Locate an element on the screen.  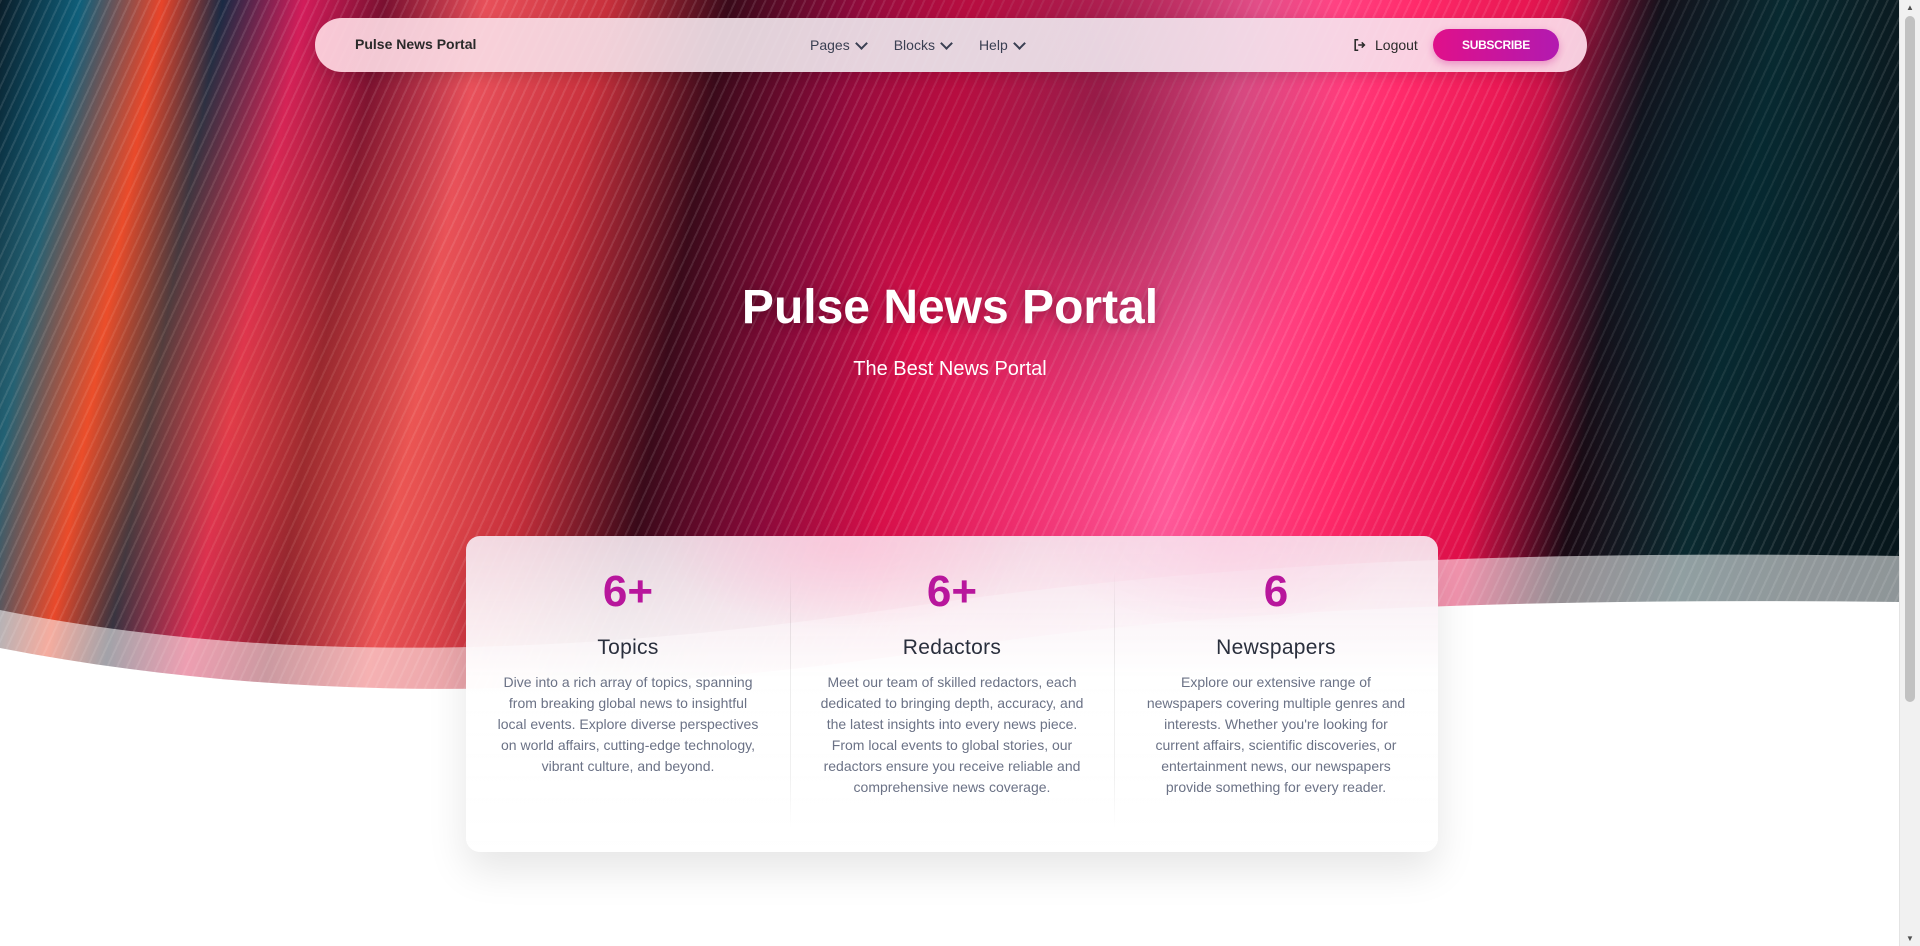
nav-help-label: Help is located at coordinates (993, 45).